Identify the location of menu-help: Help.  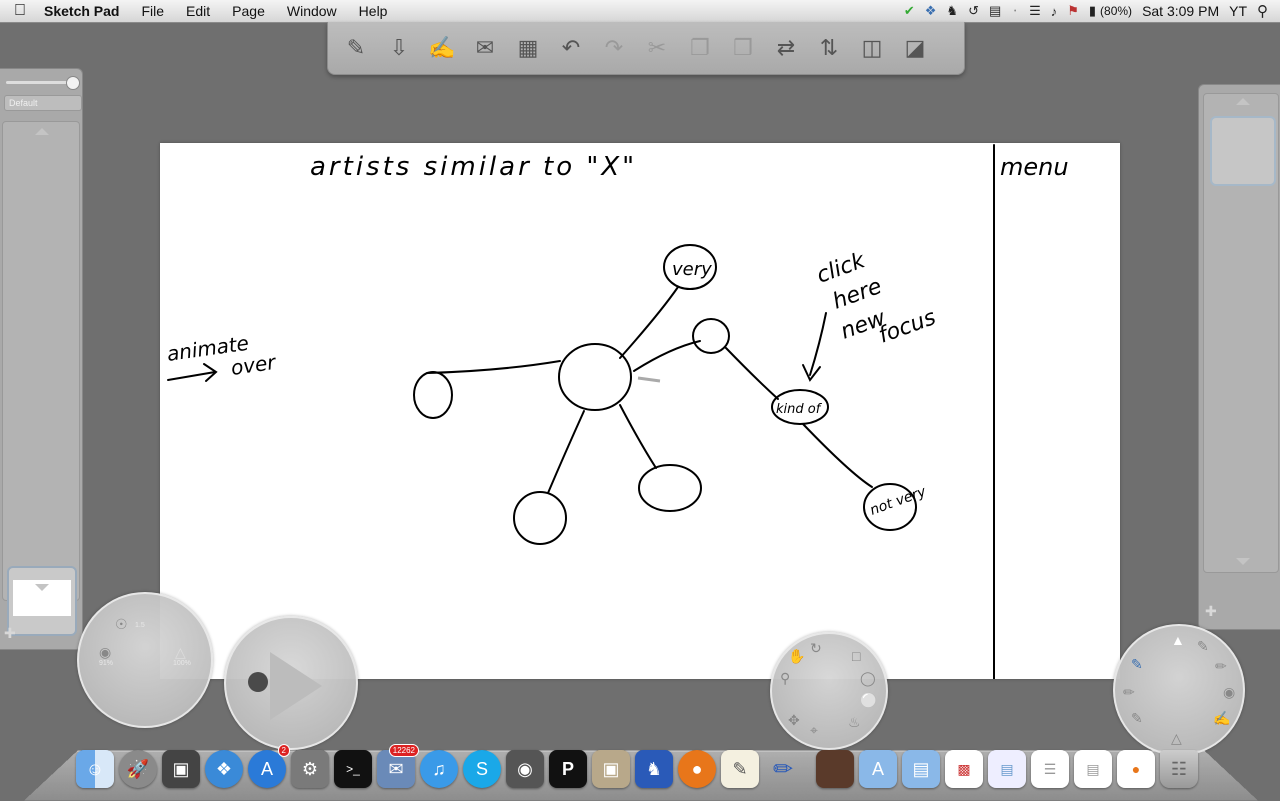
(373, 11).